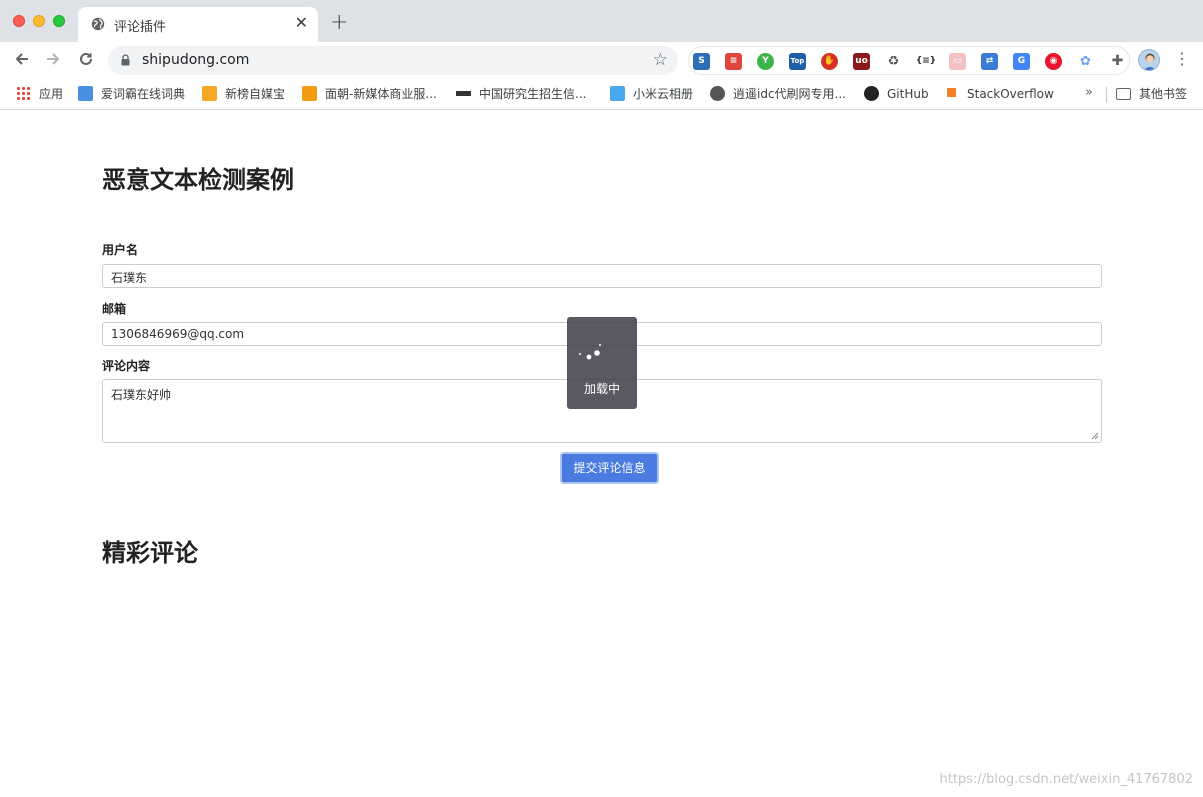  I want to click on bookmark-iciba: 爱词霸在线词典, so click(131, 94).